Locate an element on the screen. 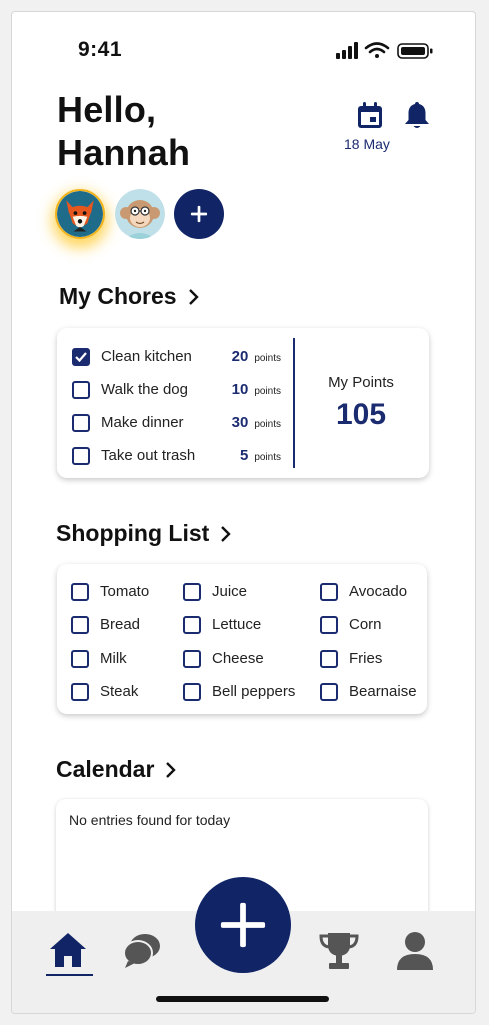 The image size is (489, 1025). shopping-item-label: Lettuce is located at coordinates (237, 624).